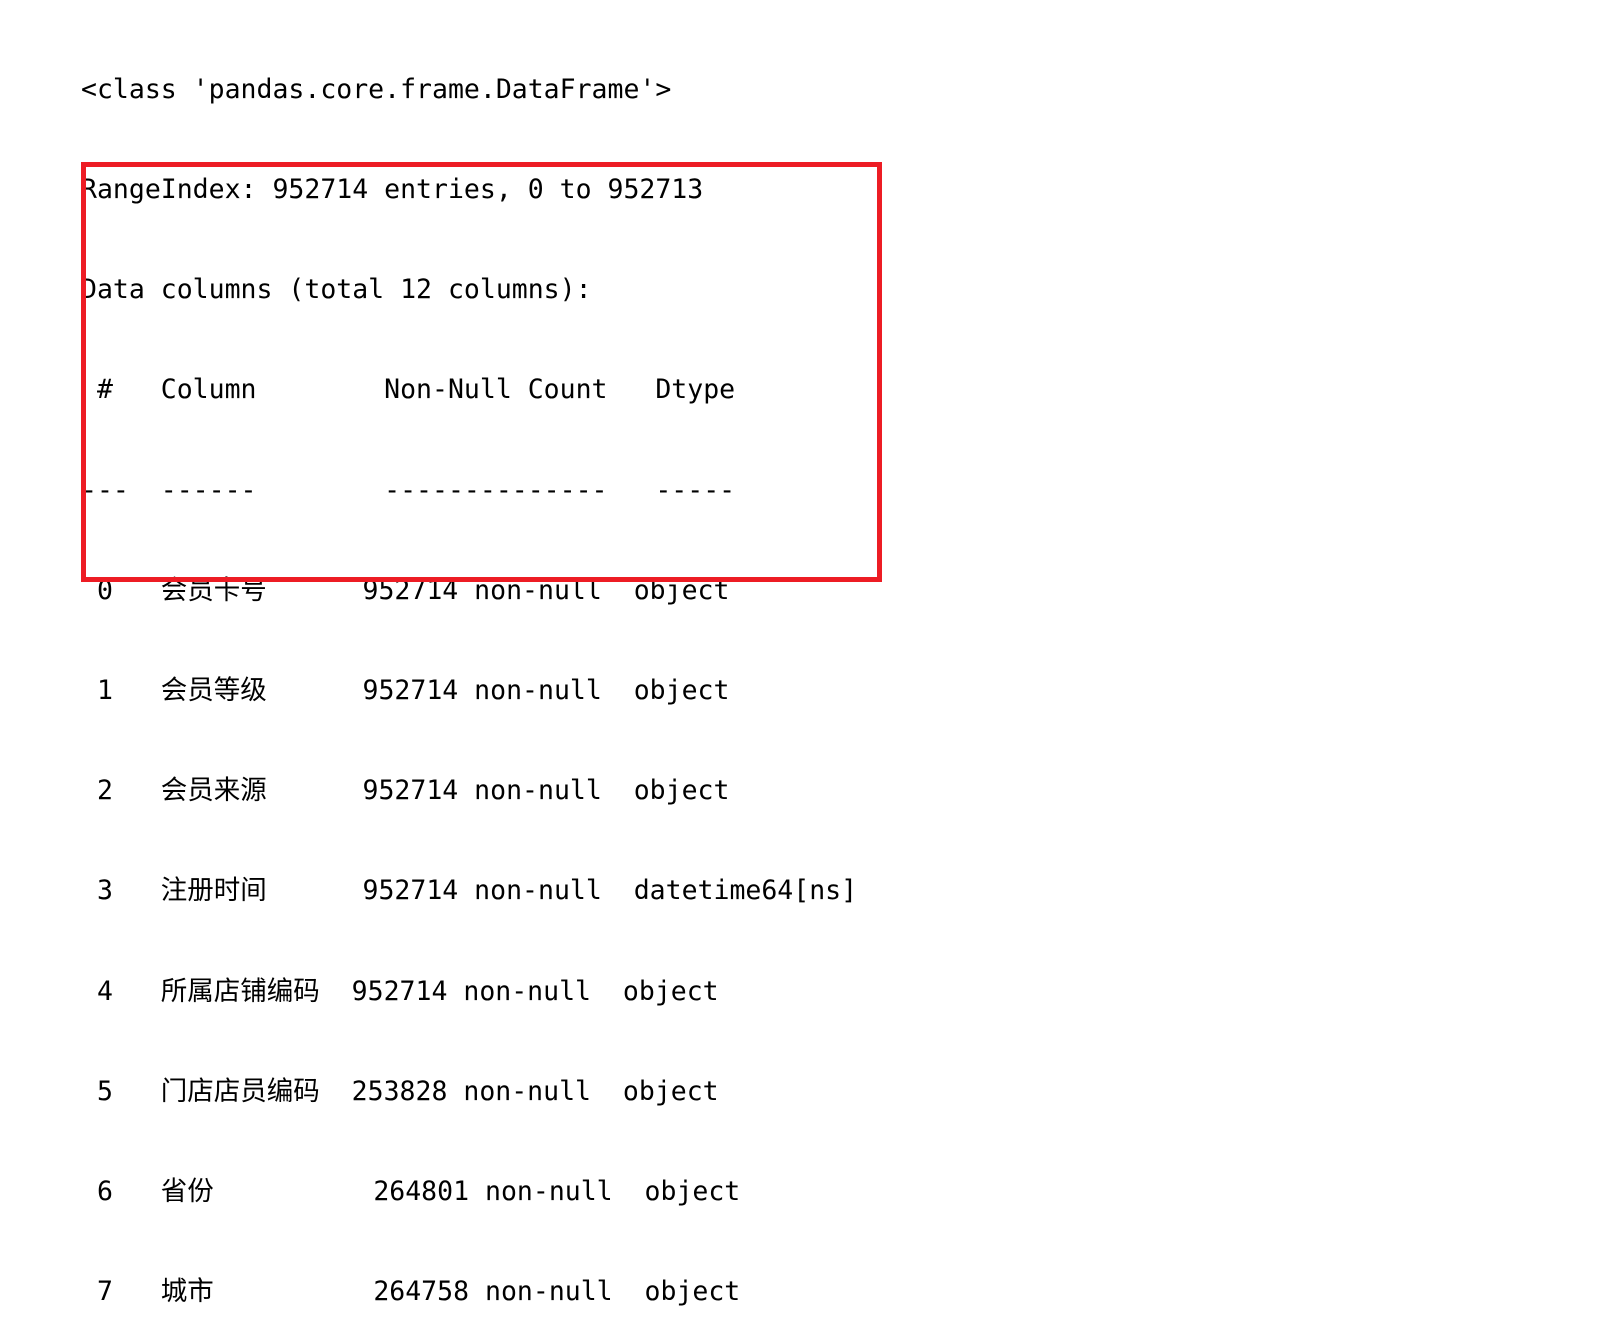 The width and height of the screenshot is (1600, 1340). I want to click on table-row: 3 注册时间 952714 non-null datetime64[ns], so click(469, 891).